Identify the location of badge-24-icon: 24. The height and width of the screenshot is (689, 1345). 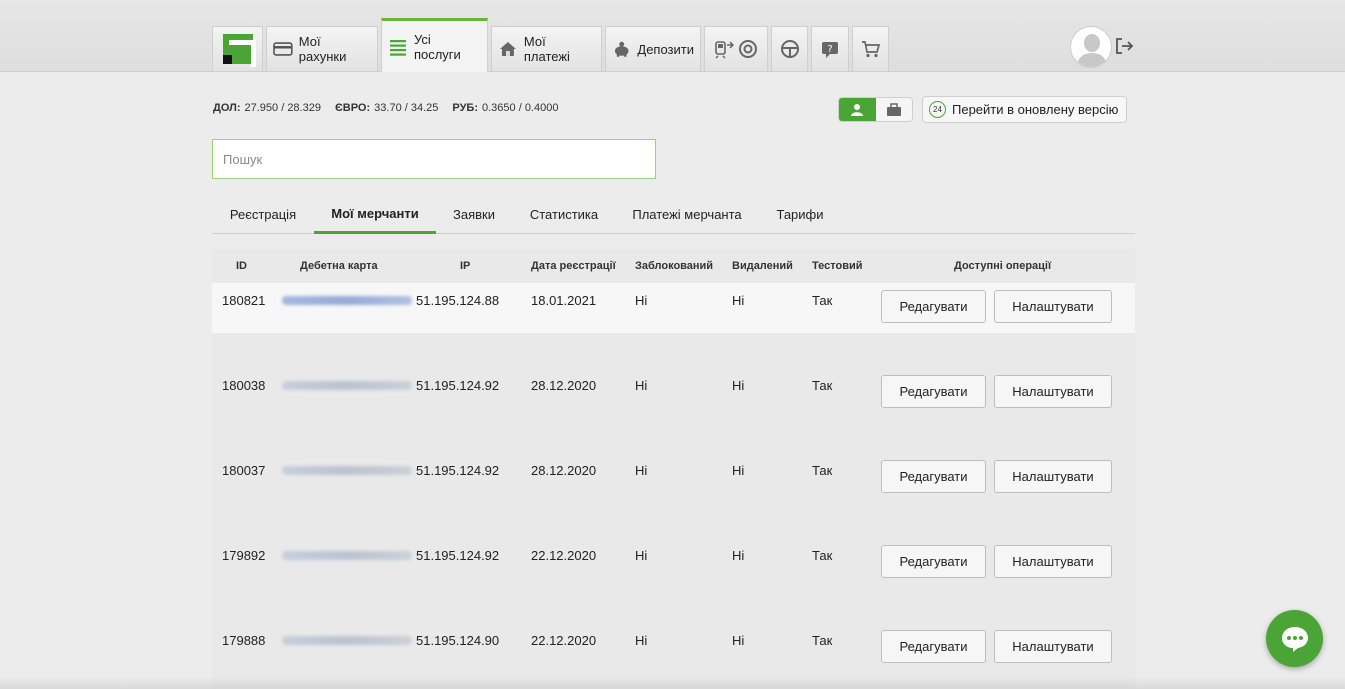
(937, 109).